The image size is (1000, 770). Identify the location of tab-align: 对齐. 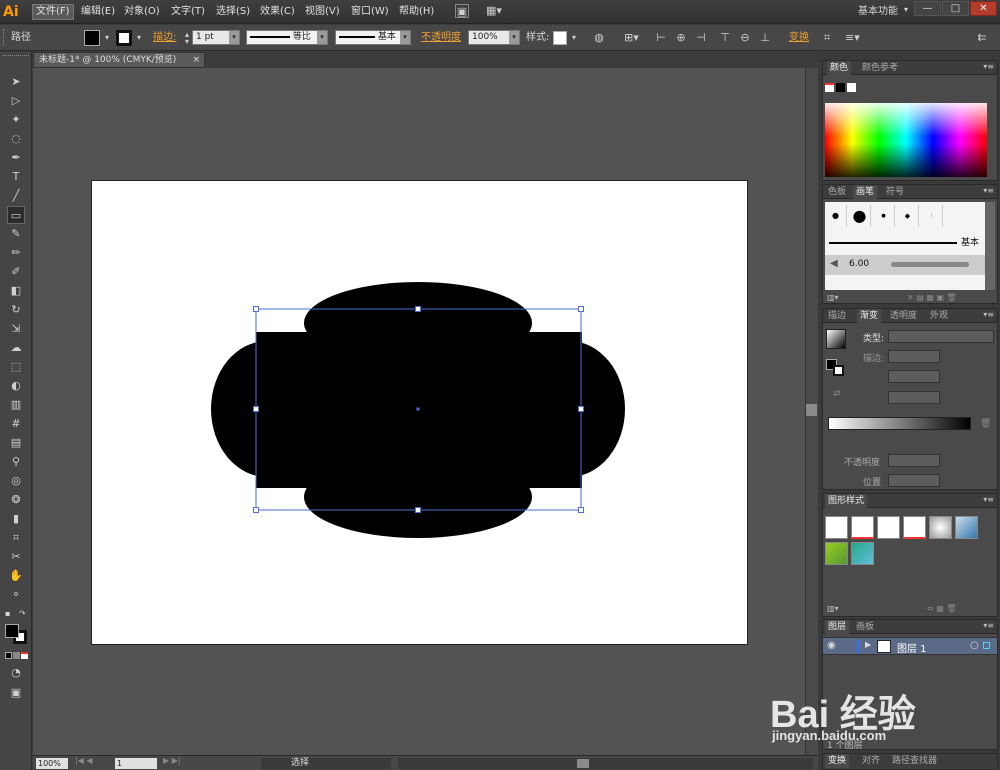
(871, 761).